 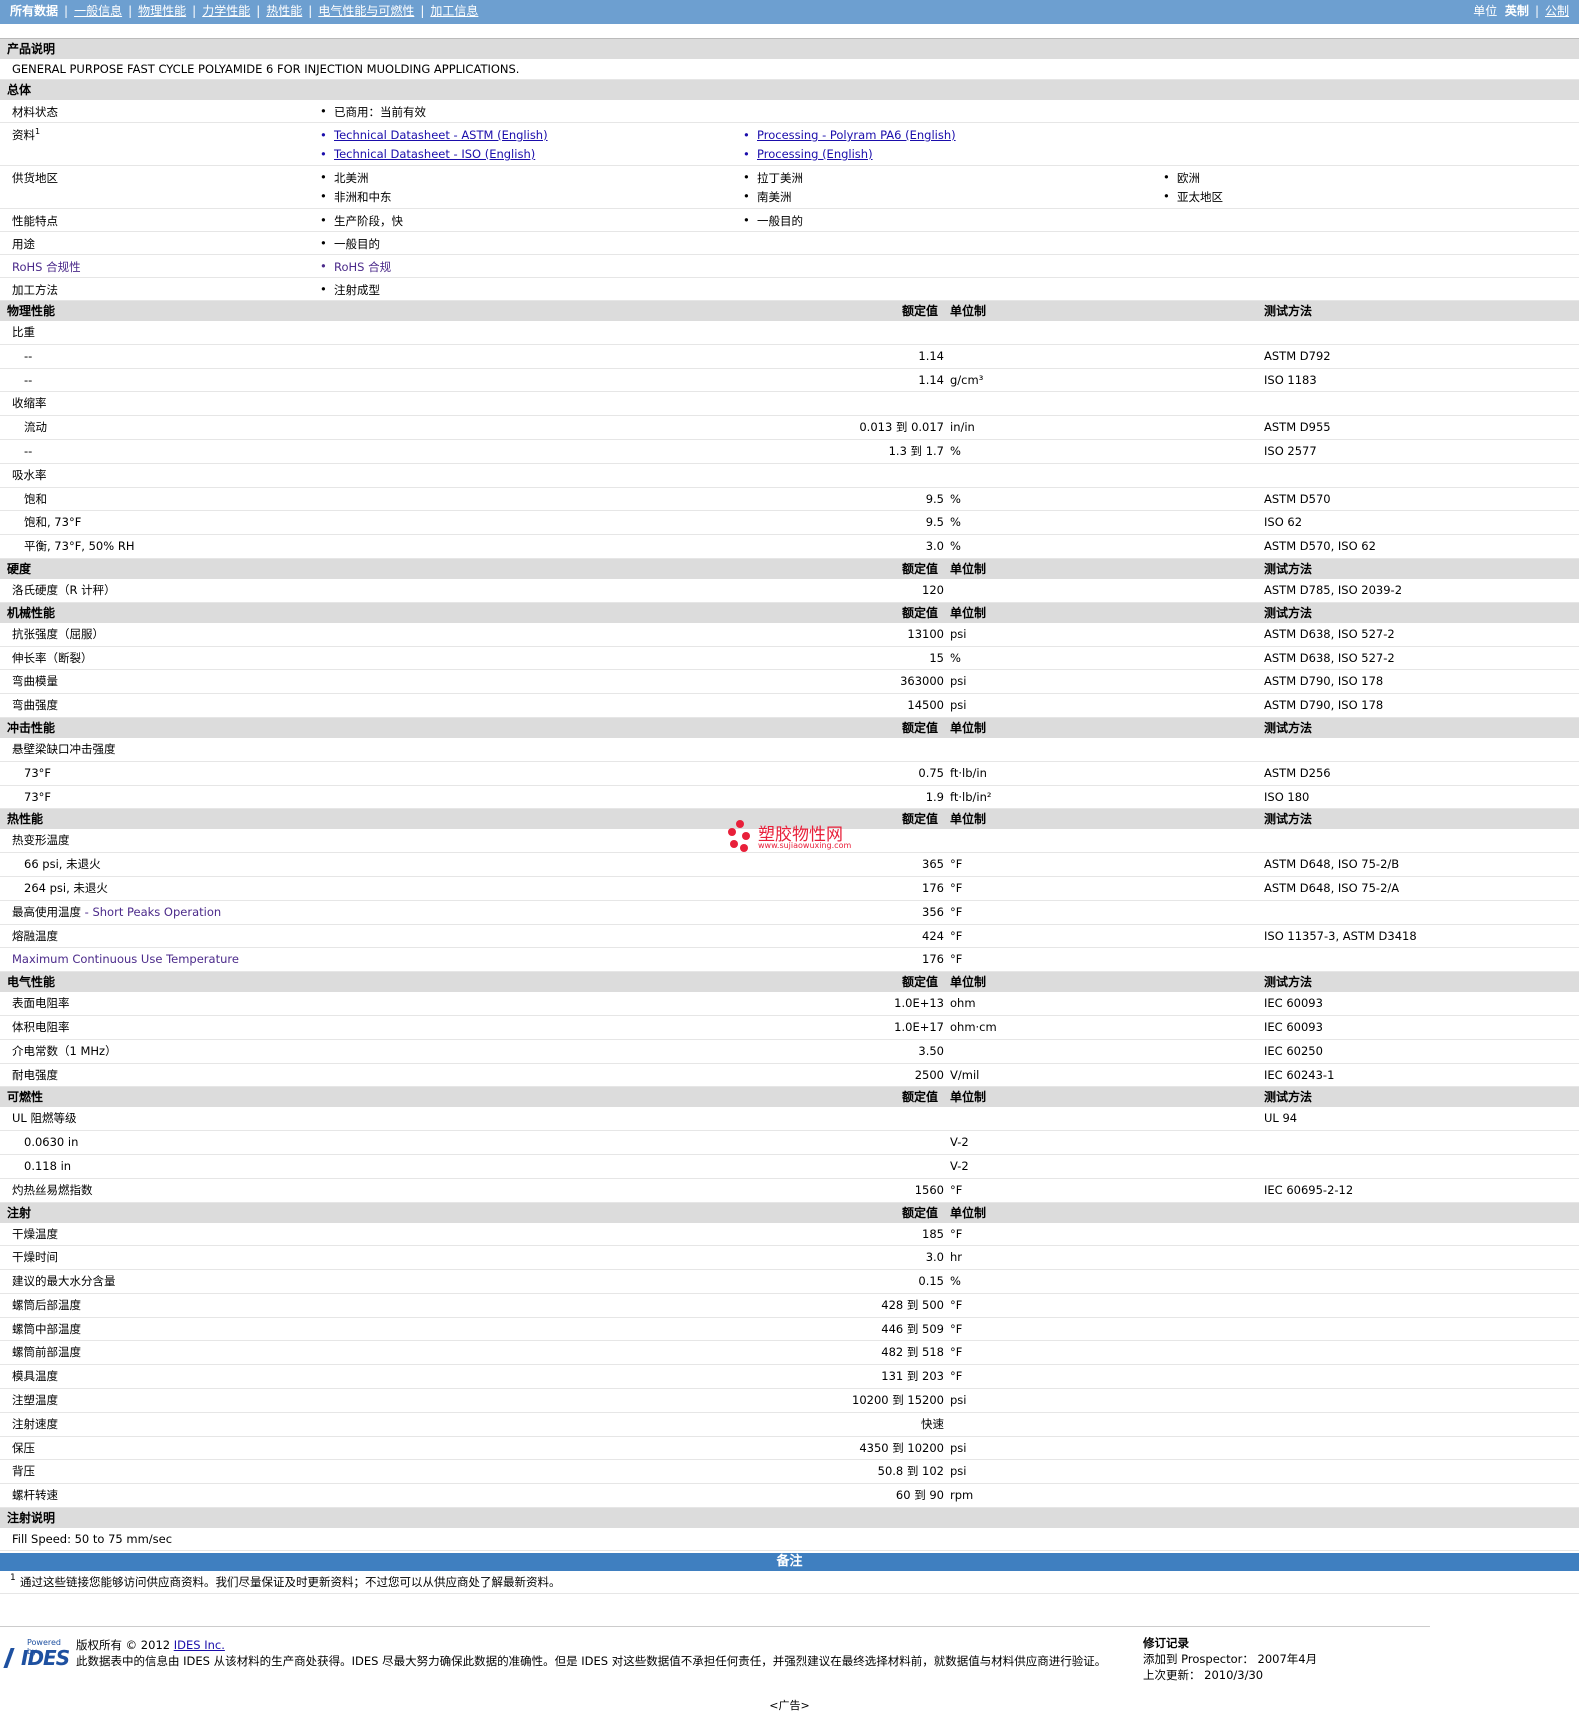 I want to click on test-method: ASTM D256, so click(x=1297, y=772).